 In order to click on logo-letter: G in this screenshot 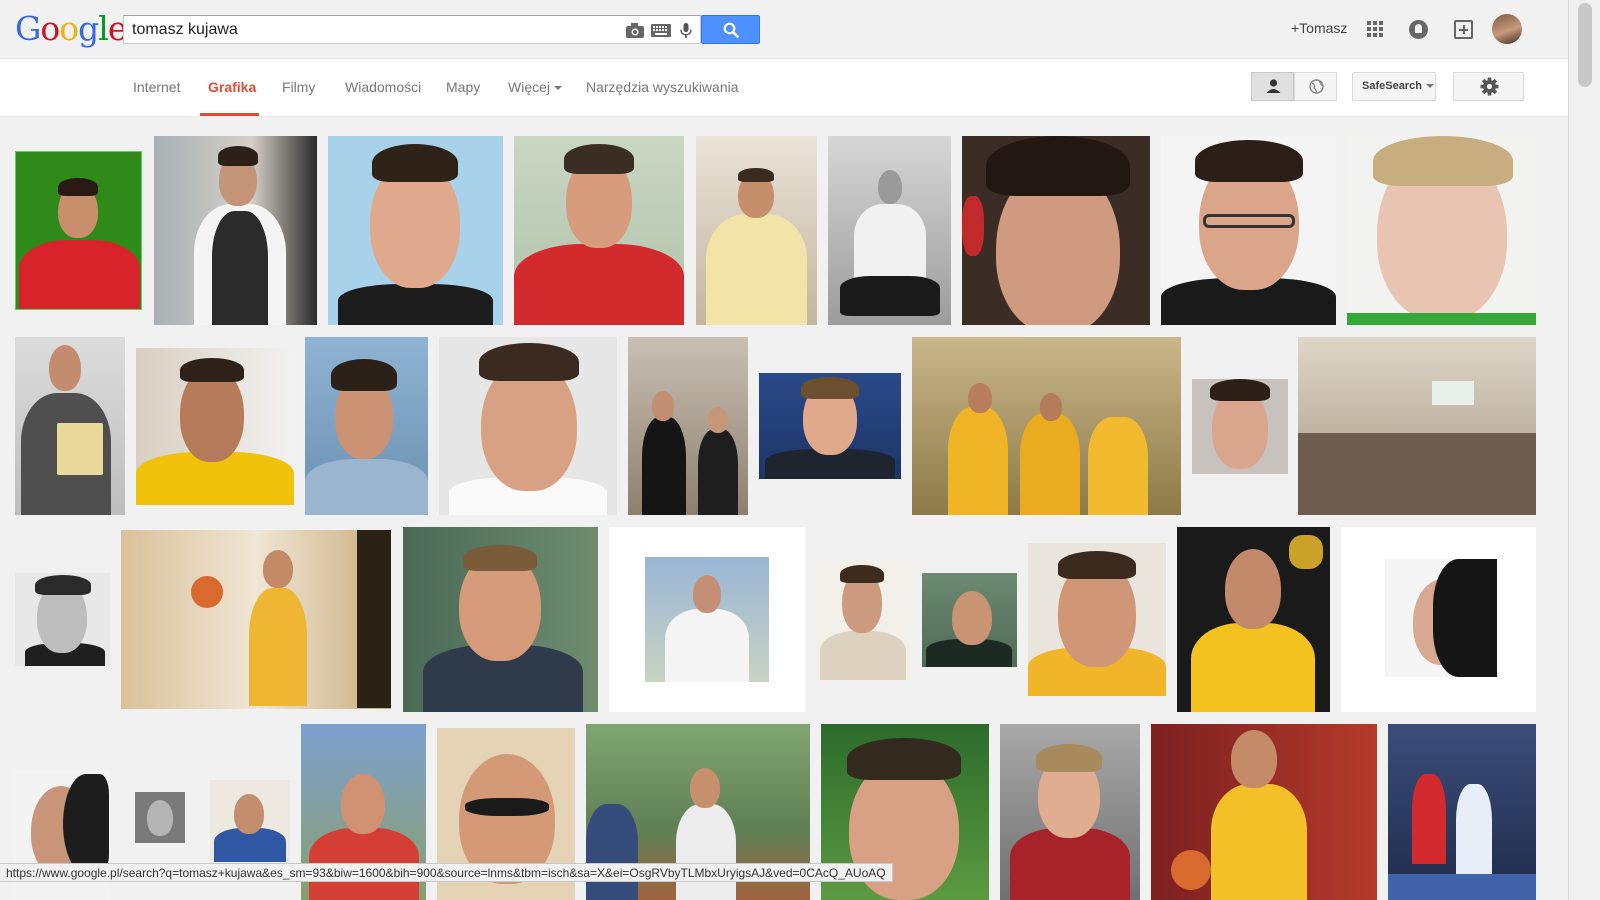, I will do `click(28, 28)`.